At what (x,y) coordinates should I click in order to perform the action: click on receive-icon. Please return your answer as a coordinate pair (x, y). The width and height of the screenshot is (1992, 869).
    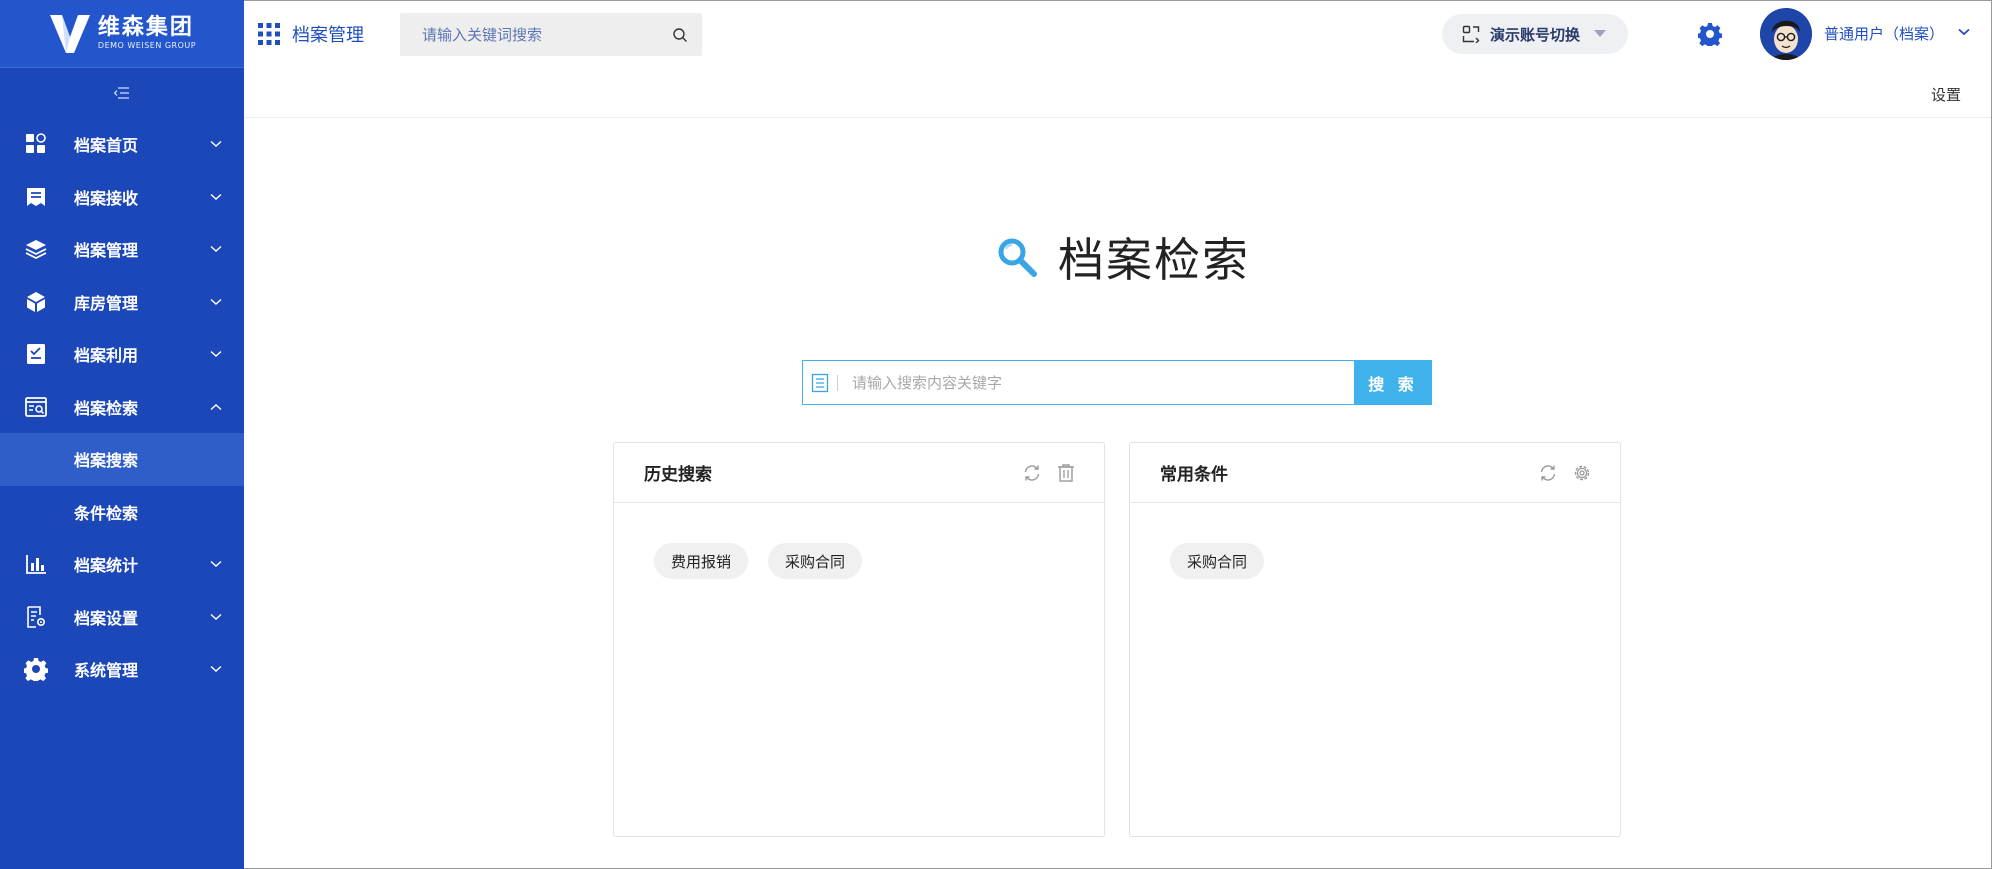
    Looking at the image, I should click on (36, 197).